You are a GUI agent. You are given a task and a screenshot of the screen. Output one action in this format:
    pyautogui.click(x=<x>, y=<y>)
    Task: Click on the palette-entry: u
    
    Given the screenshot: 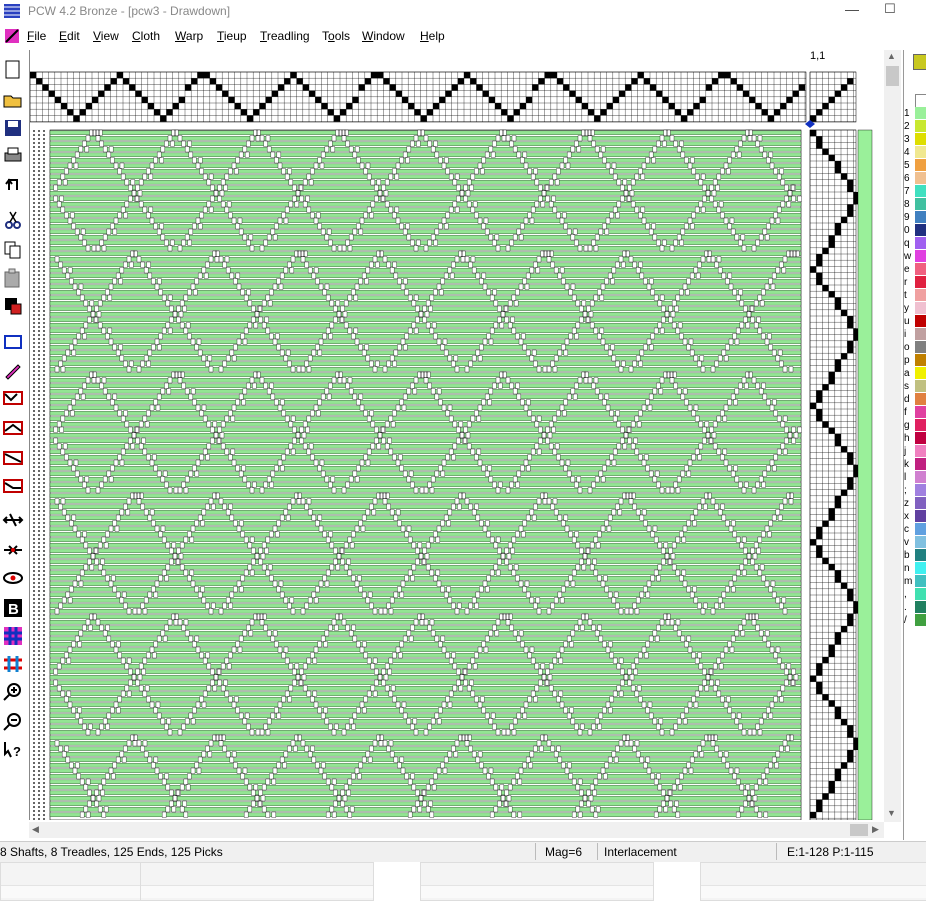 What is the action you would take?
    pyautogui.click(x=915, y=321)
    